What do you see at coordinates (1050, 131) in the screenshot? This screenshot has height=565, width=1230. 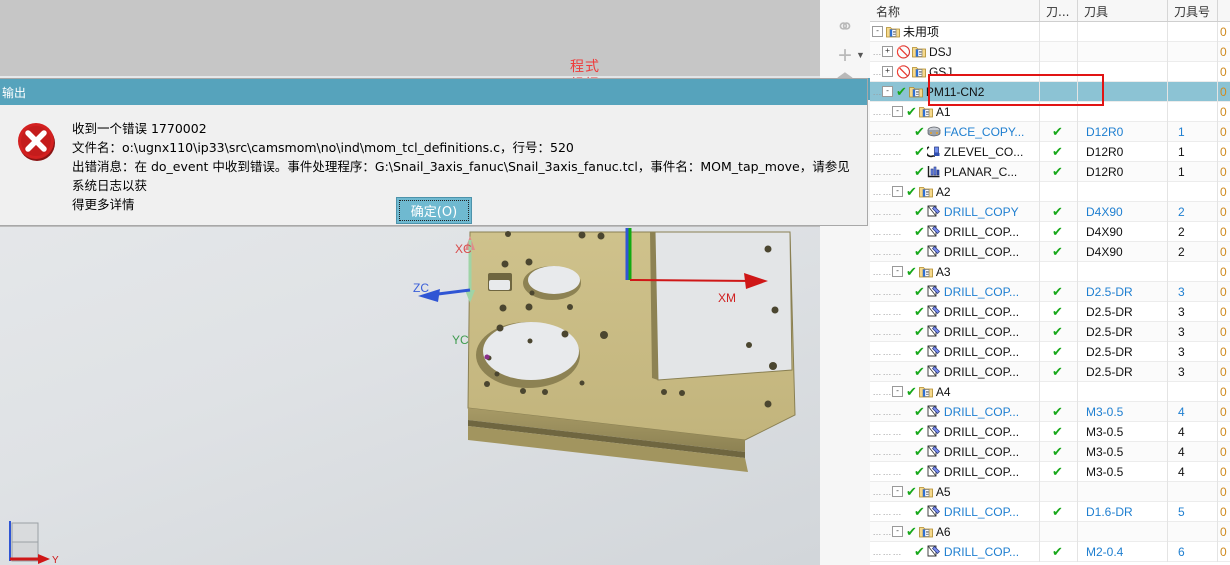 I see `table-row: ……… ✔ FACE_COPY... ✔ D12R0 1 0` at bounding box center [1050, 131].